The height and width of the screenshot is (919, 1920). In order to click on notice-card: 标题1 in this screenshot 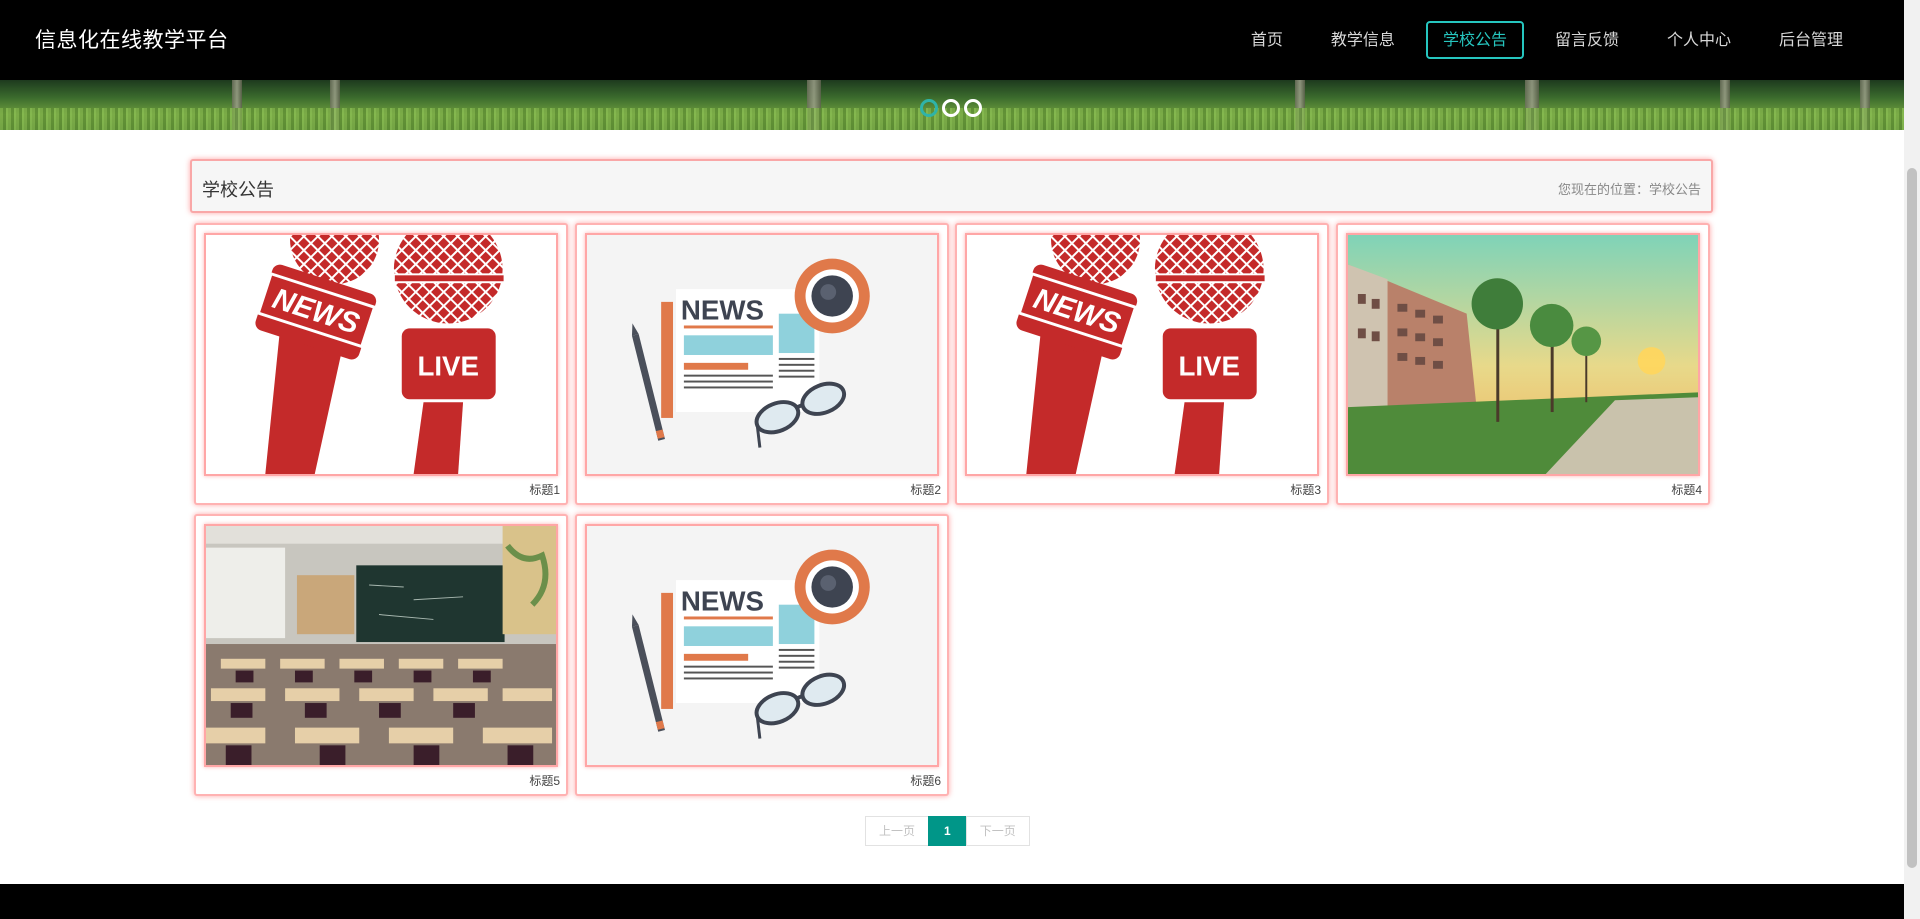, I will do `click(381, 364)`.